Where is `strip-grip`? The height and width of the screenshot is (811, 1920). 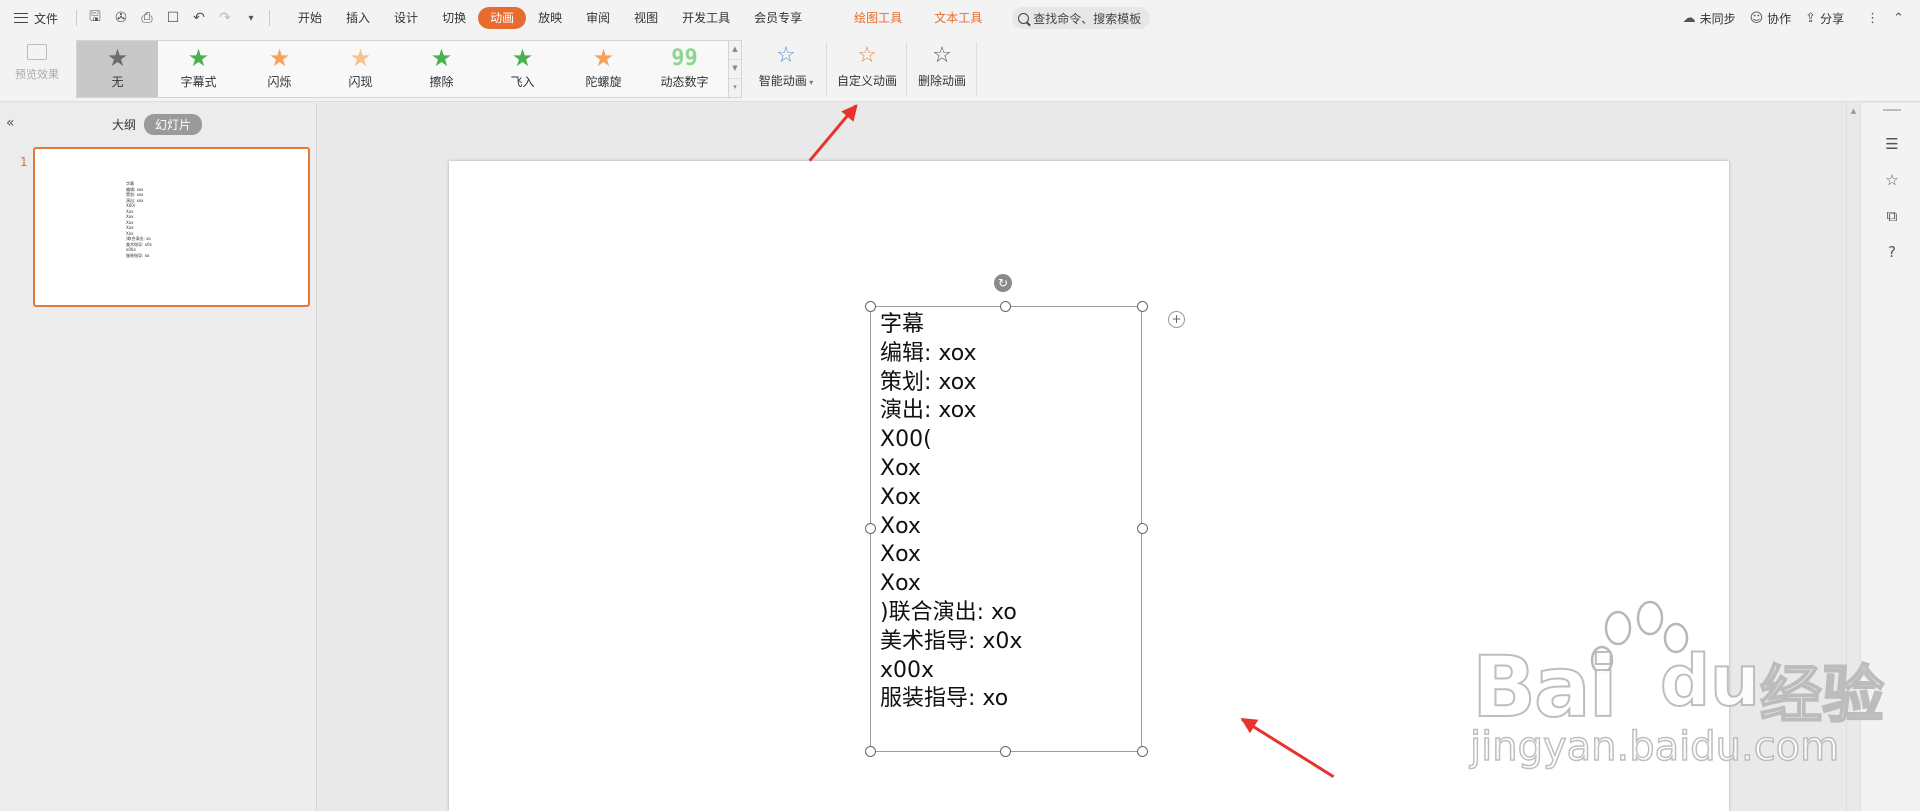 strip-grip is located at coordinates (1892, 110).